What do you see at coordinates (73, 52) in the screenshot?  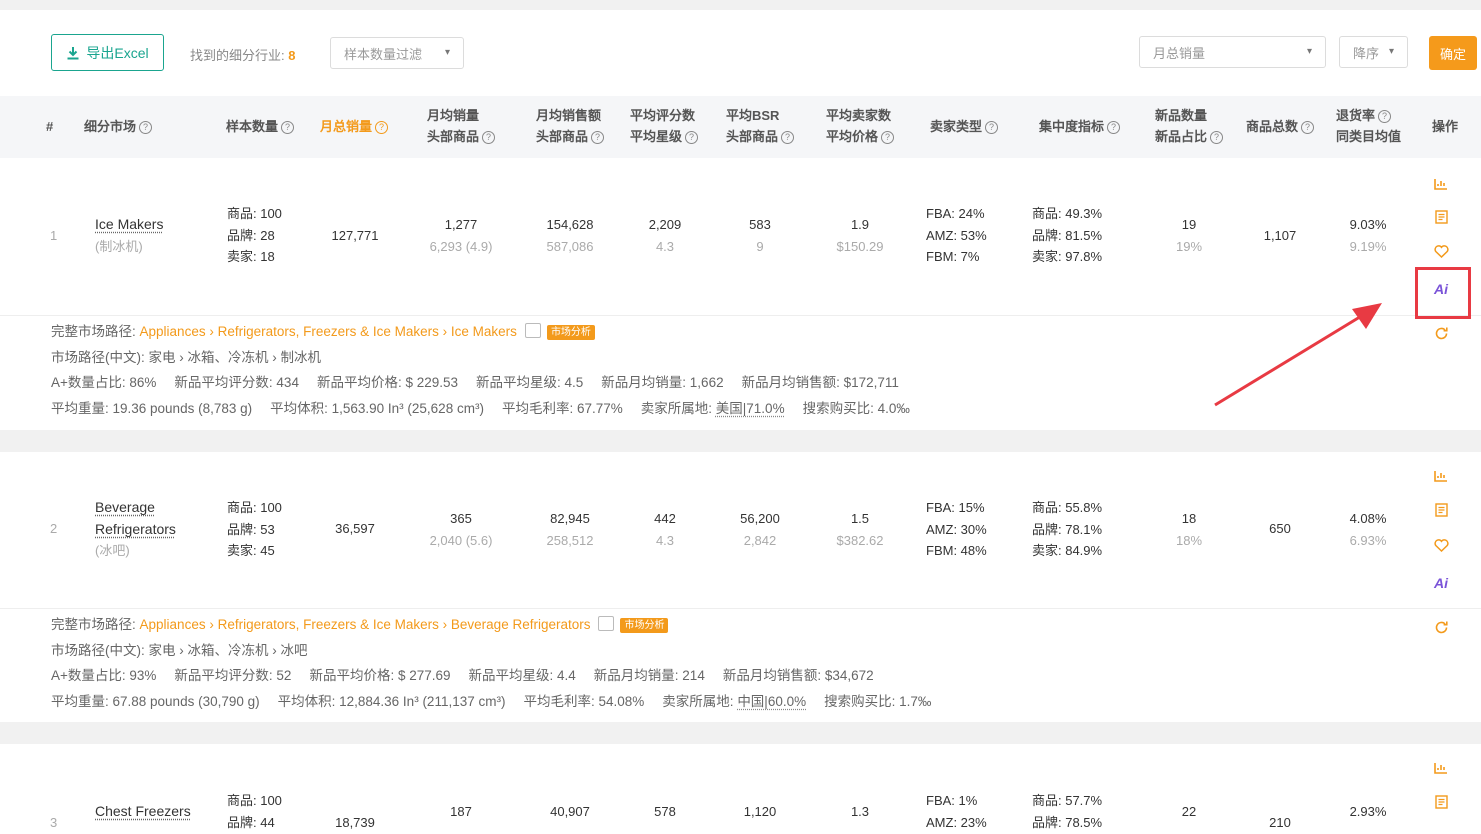 I see `download-icon` at bounding box center [73, 52].